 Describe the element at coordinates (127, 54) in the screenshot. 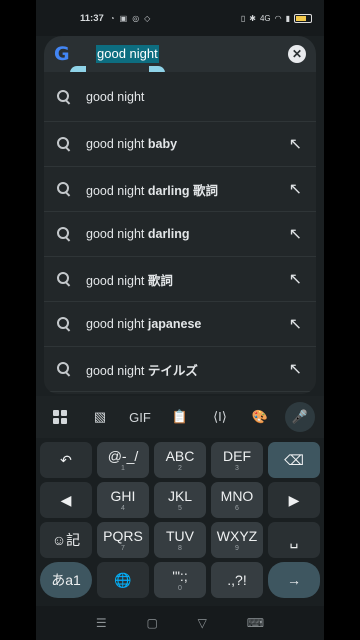

I see `search-input: good night` at that location.